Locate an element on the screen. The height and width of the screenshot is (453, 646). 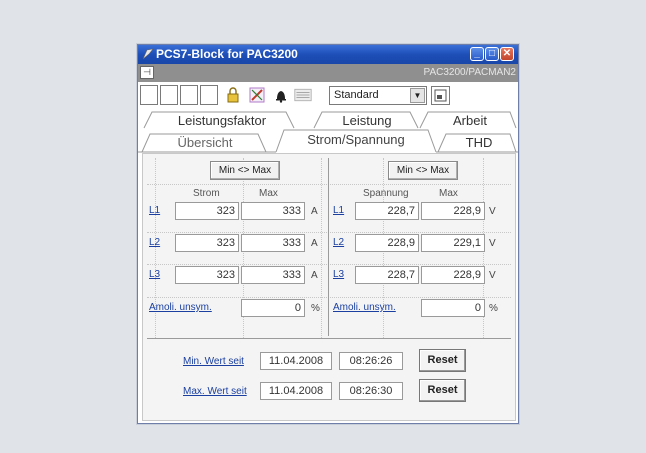
min-since-time: 08:26:26 is located at coordinates (371, 361).